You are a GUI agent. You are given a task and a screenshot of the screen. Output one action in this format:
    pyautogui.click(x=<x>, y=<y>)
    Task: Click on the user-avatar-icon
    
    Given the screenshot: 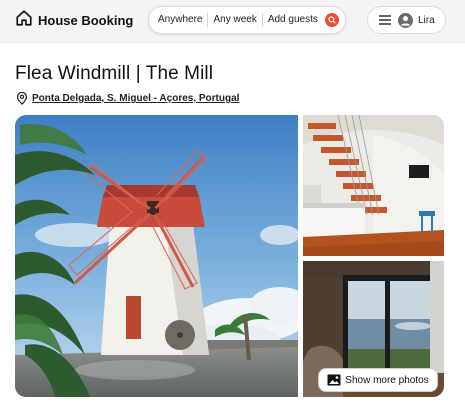 What is the action you would take?
    pyautogui.click(x=405, y=20)
    